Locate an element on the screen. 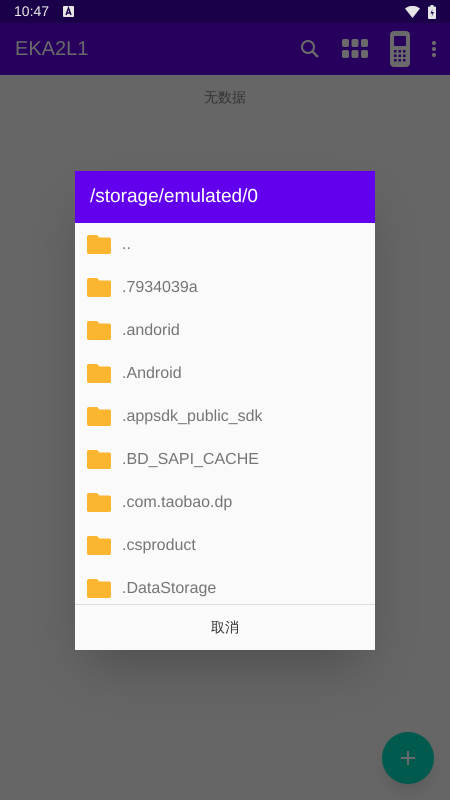  folder-item: .BD_SAPI_CACHE is located at coordinates (225, 459).